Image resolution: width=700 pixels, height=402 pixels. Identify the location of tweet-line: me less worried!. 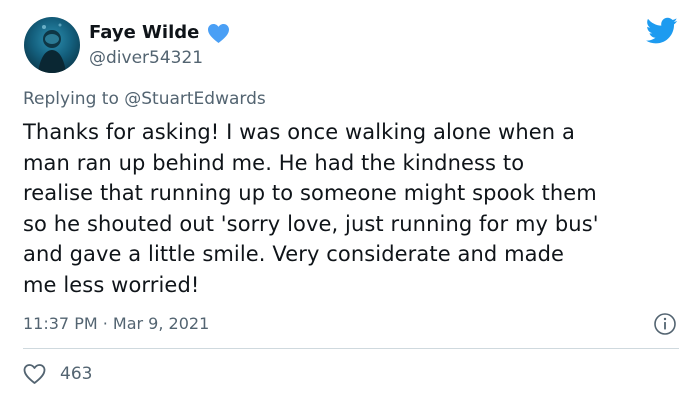
(111, 284).